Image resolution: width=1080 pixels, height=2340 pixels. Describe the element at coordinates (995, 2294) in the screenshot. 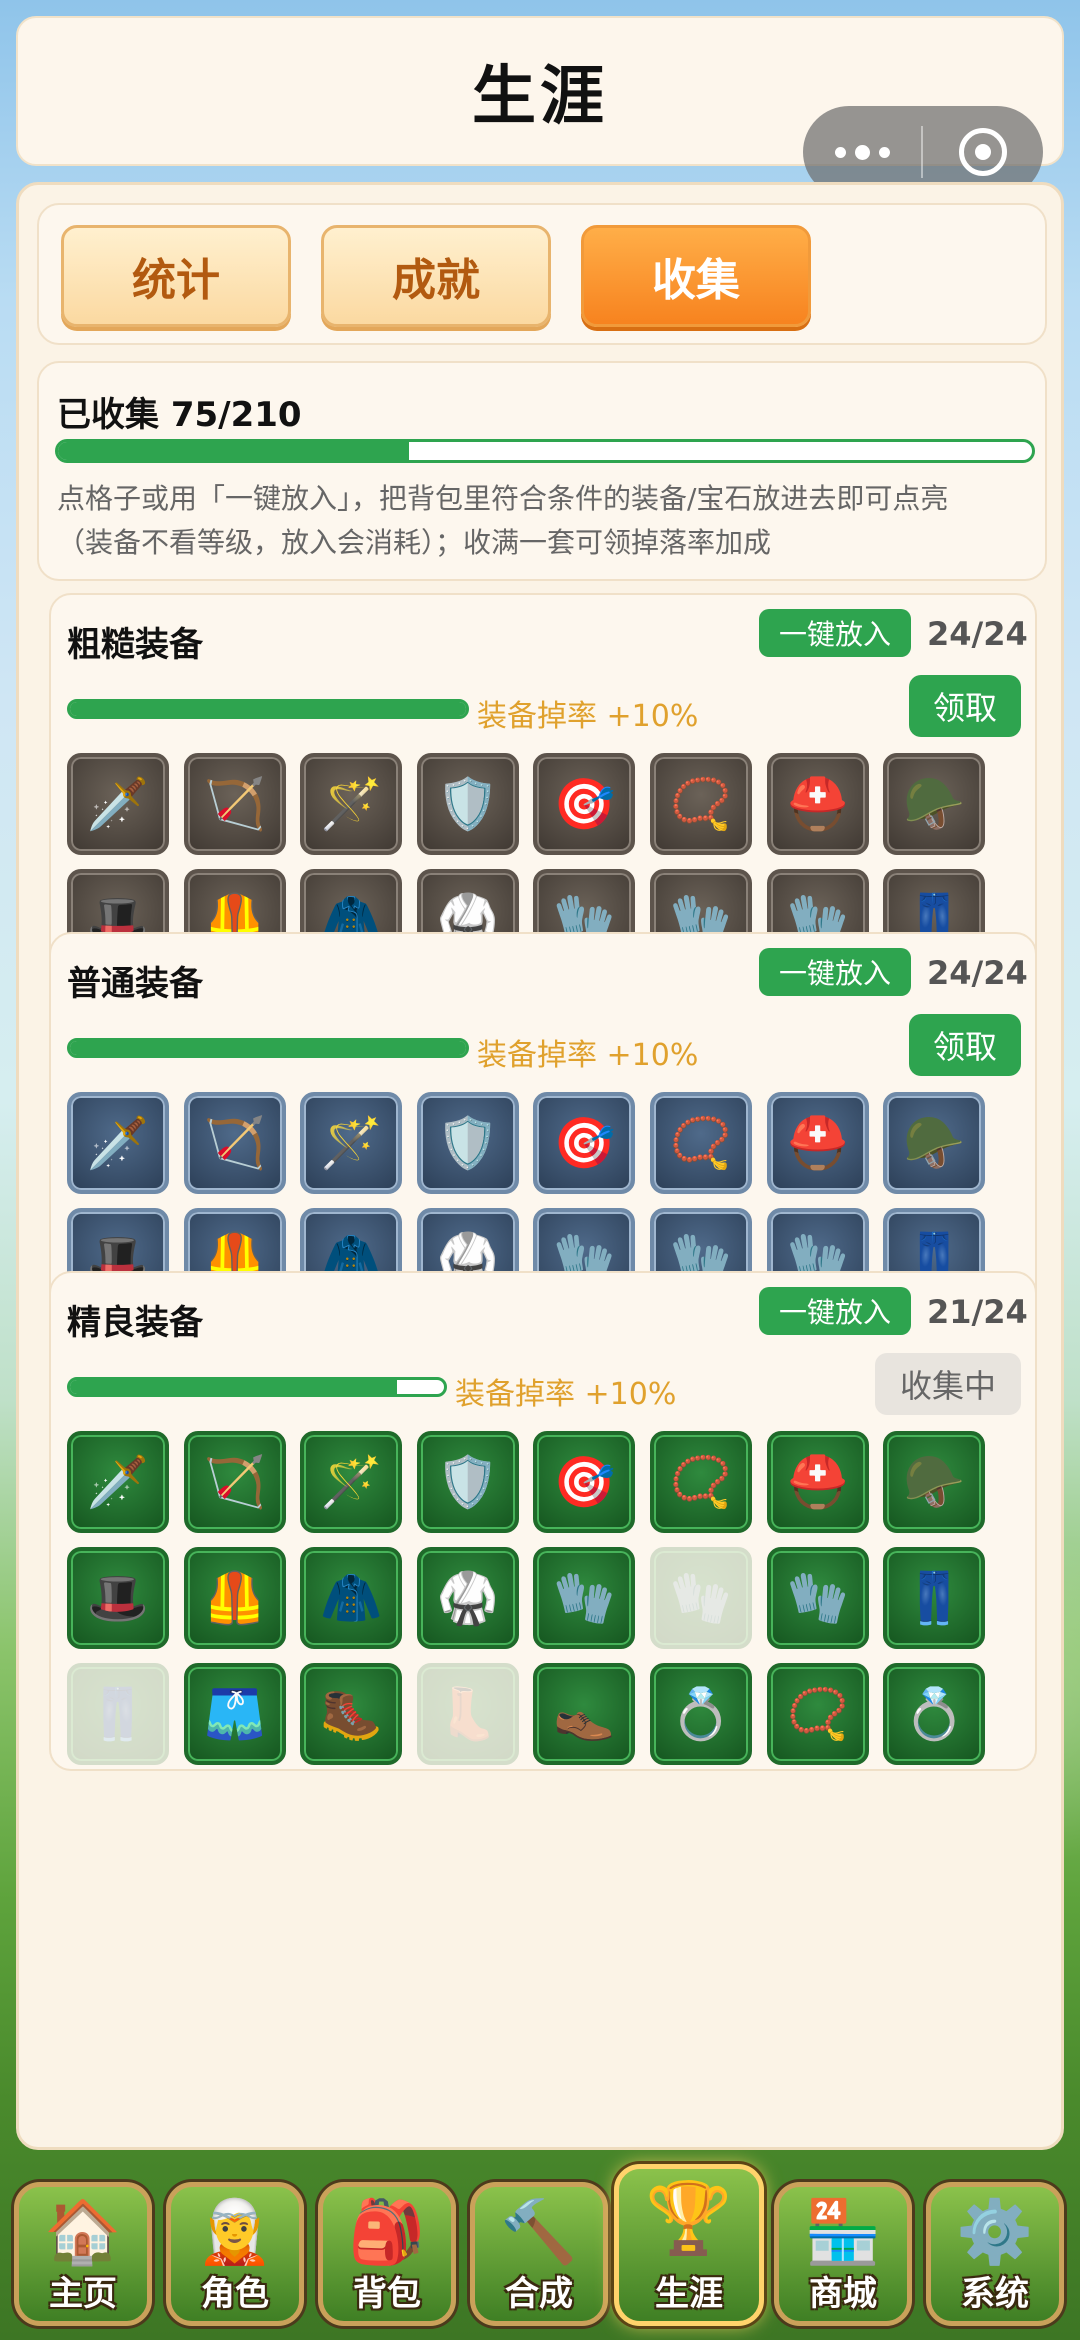

I see `nav-label: 系统` at that location.